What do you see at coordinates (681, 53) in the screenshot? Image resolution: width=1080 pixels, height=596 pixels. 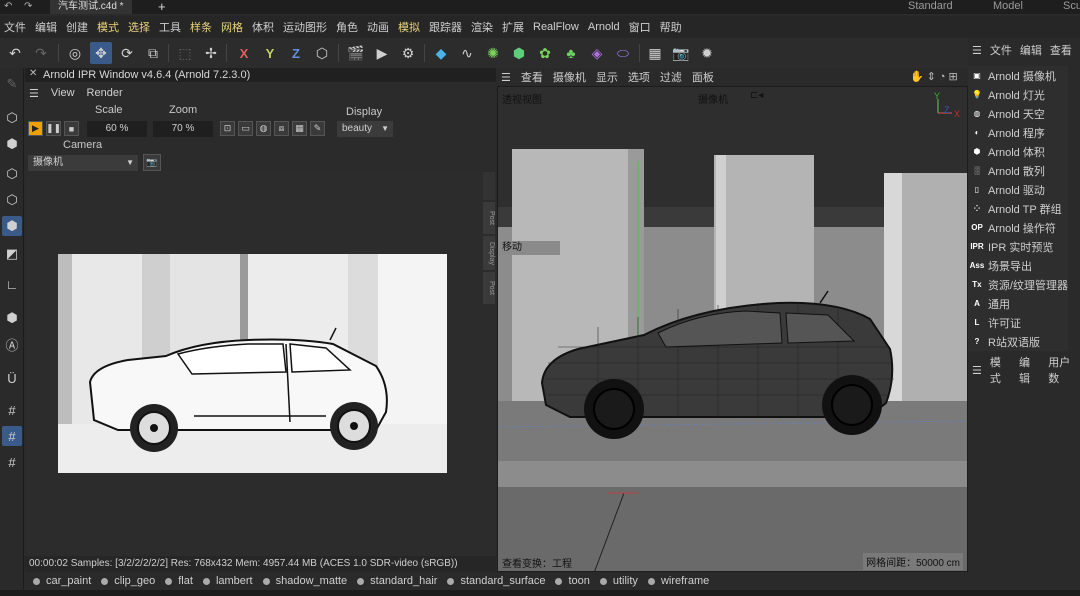 I see `camera-icon: 📷` at bounding box center [681, 53].